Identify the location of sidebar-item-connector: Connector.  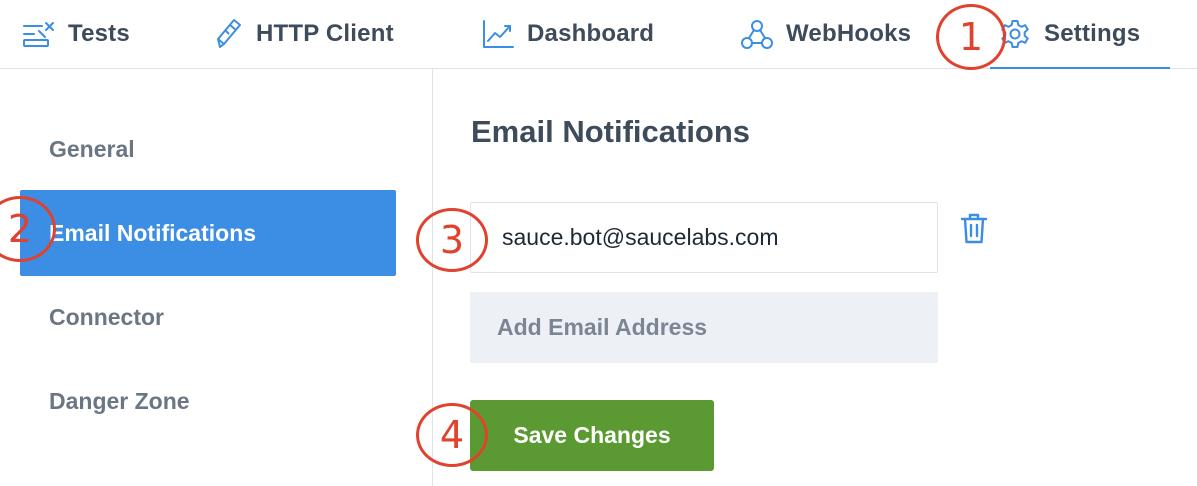
(208, 317).